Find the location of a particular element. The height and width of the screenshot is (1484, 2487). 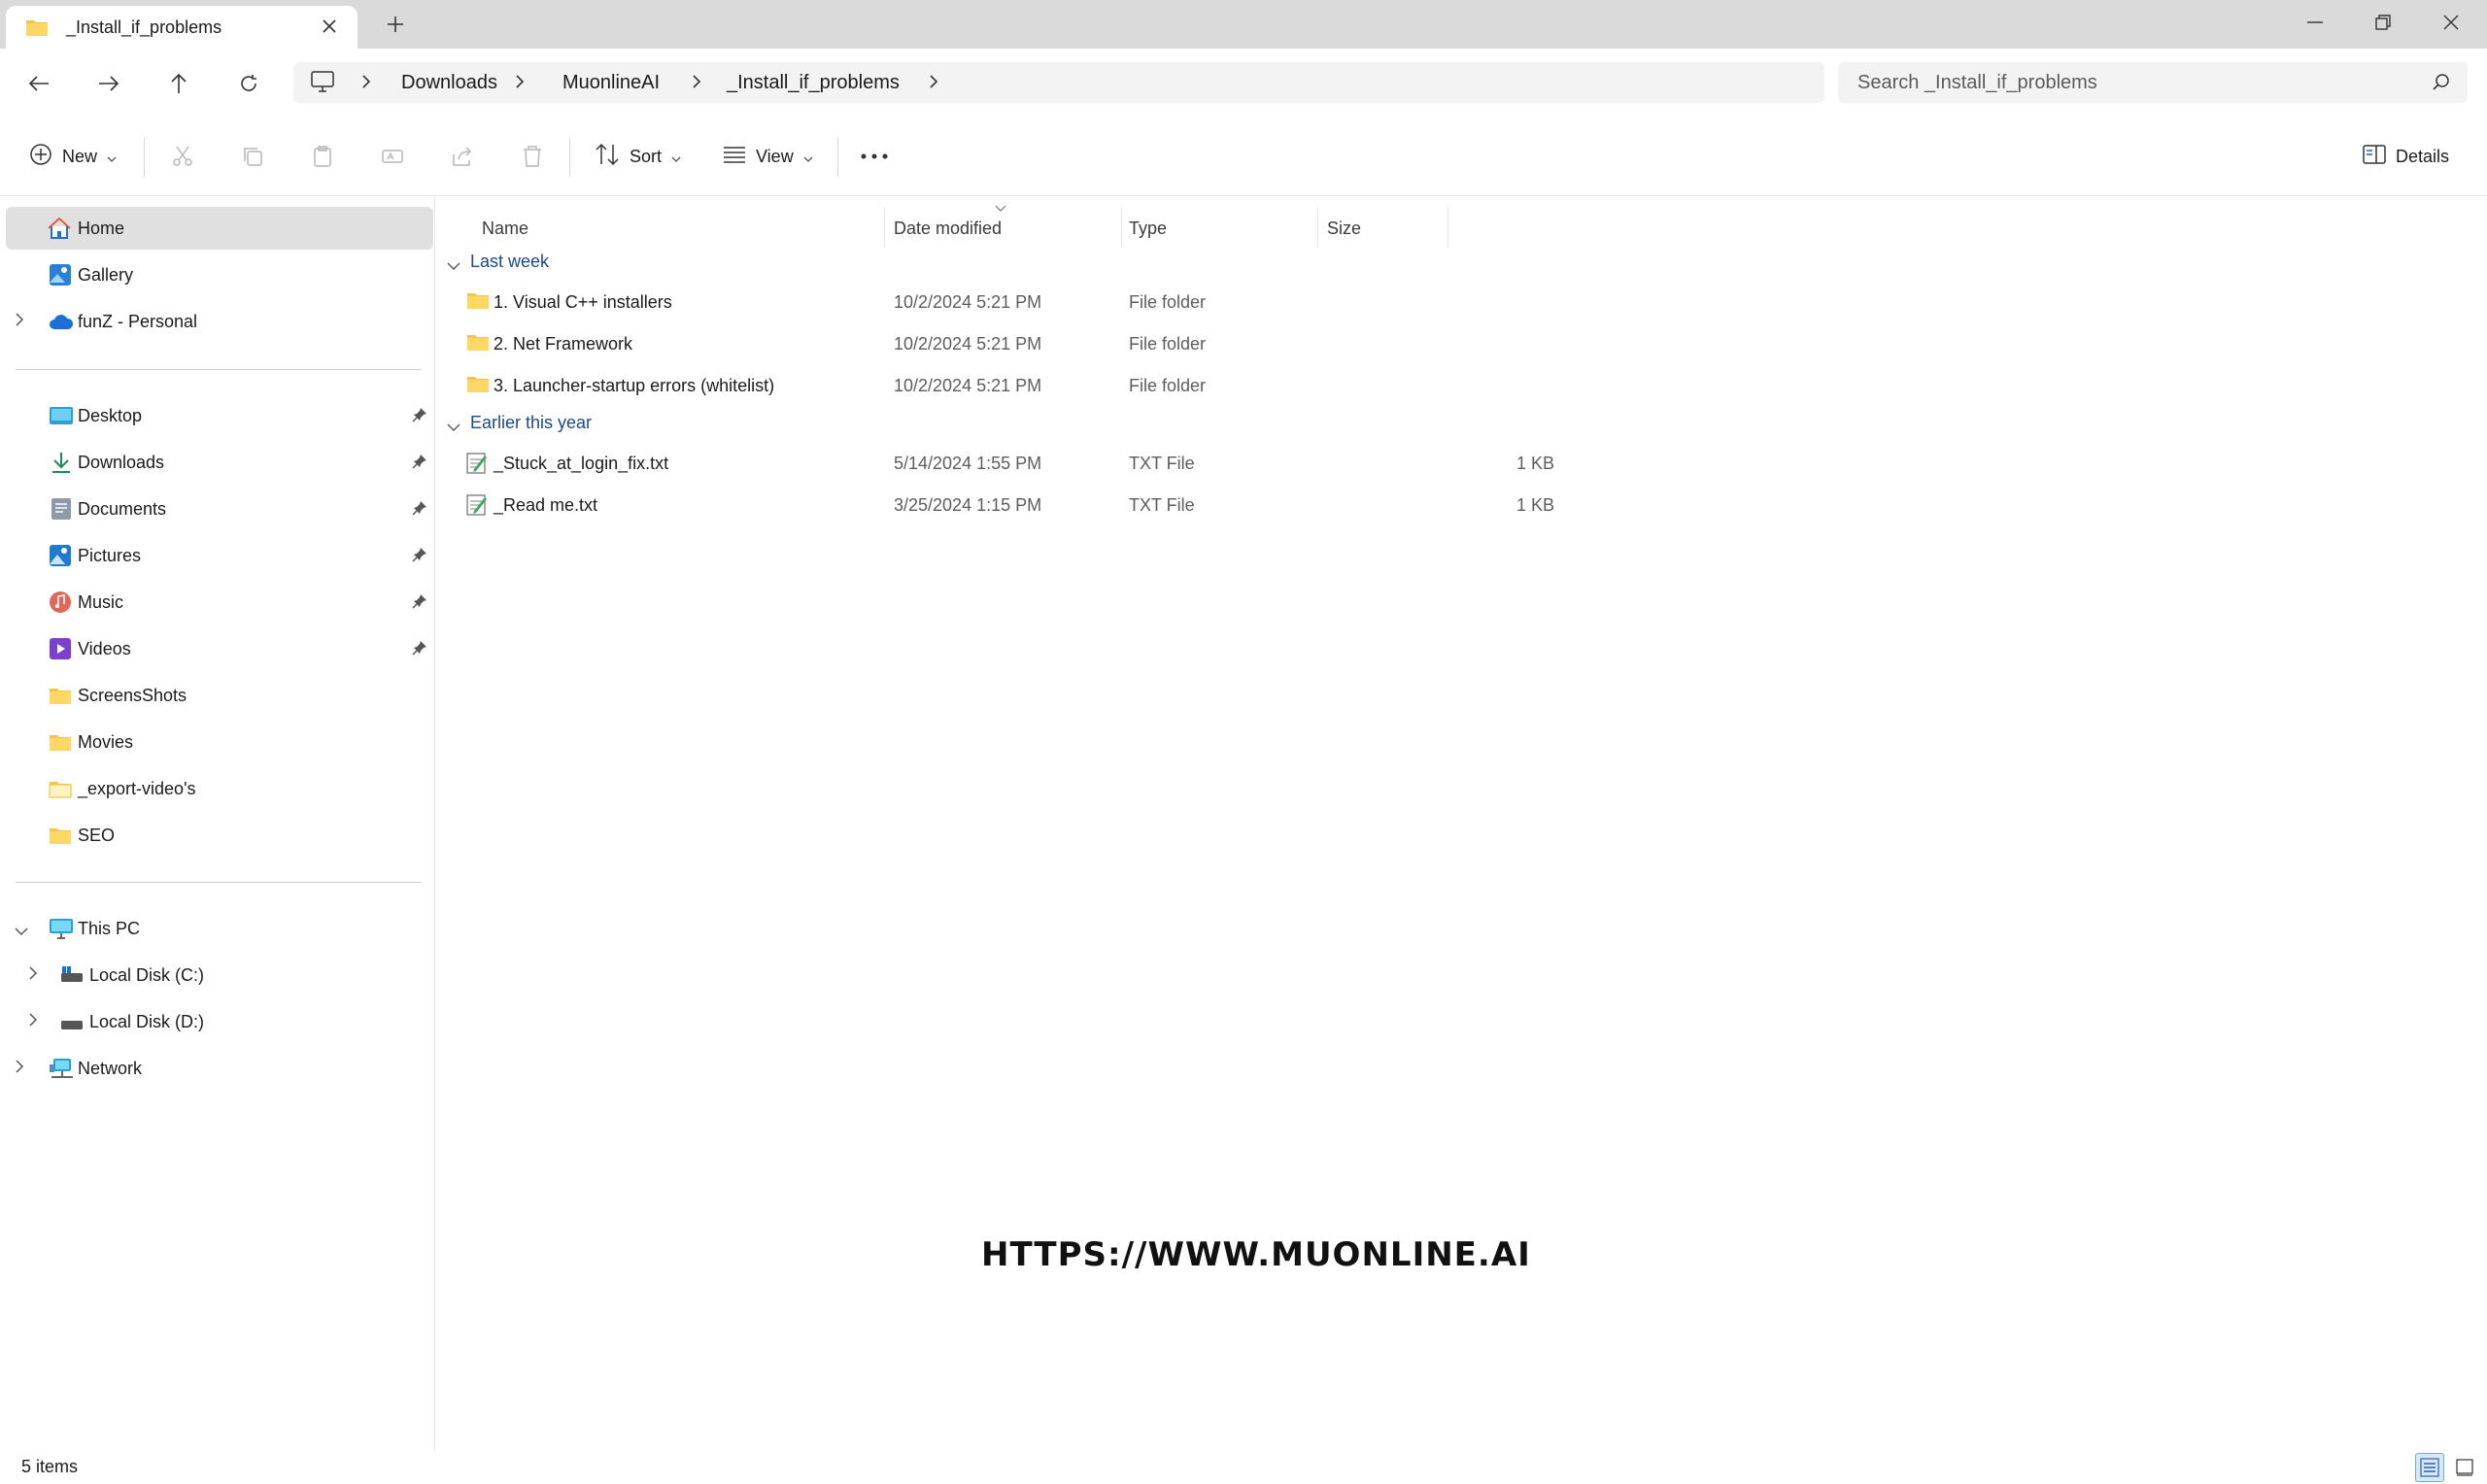

sidebar-item-local-disk-c: Local Disk (C:) is located at coordinates (219, 975).